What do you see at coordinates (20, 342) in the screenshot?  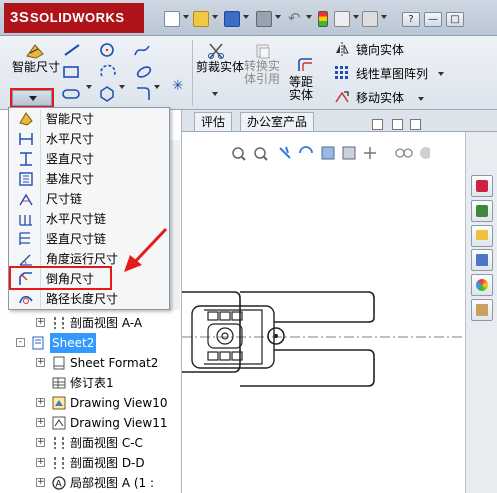 I see `collapse-icon: -` at bounding box center [20, 342].